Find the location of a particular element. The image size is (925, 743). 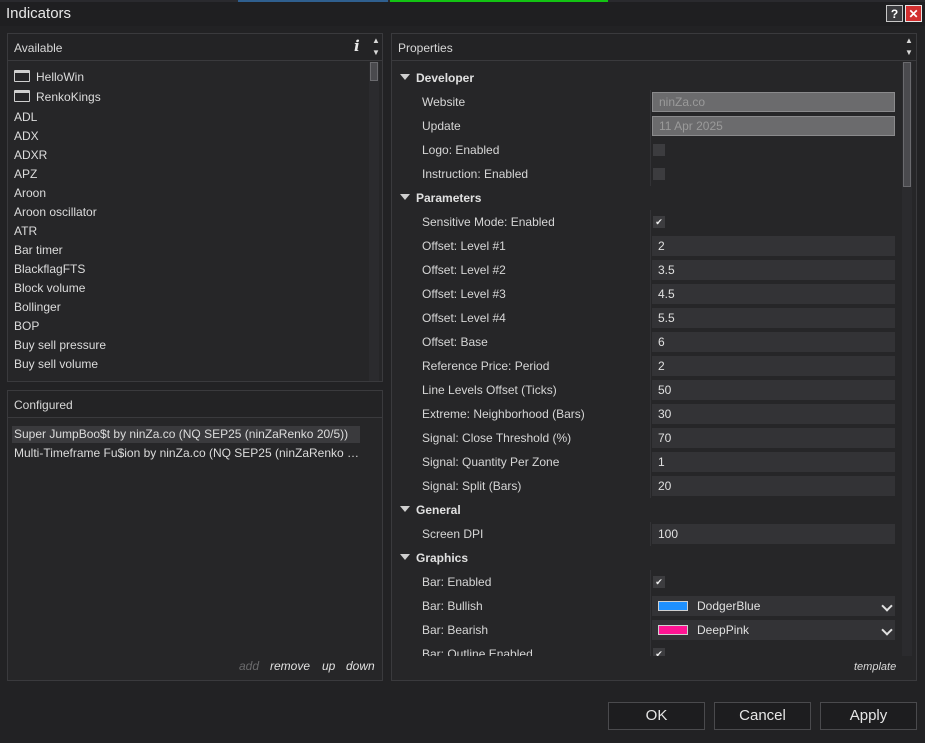

template-link: template is located at coordinates (875, 667).